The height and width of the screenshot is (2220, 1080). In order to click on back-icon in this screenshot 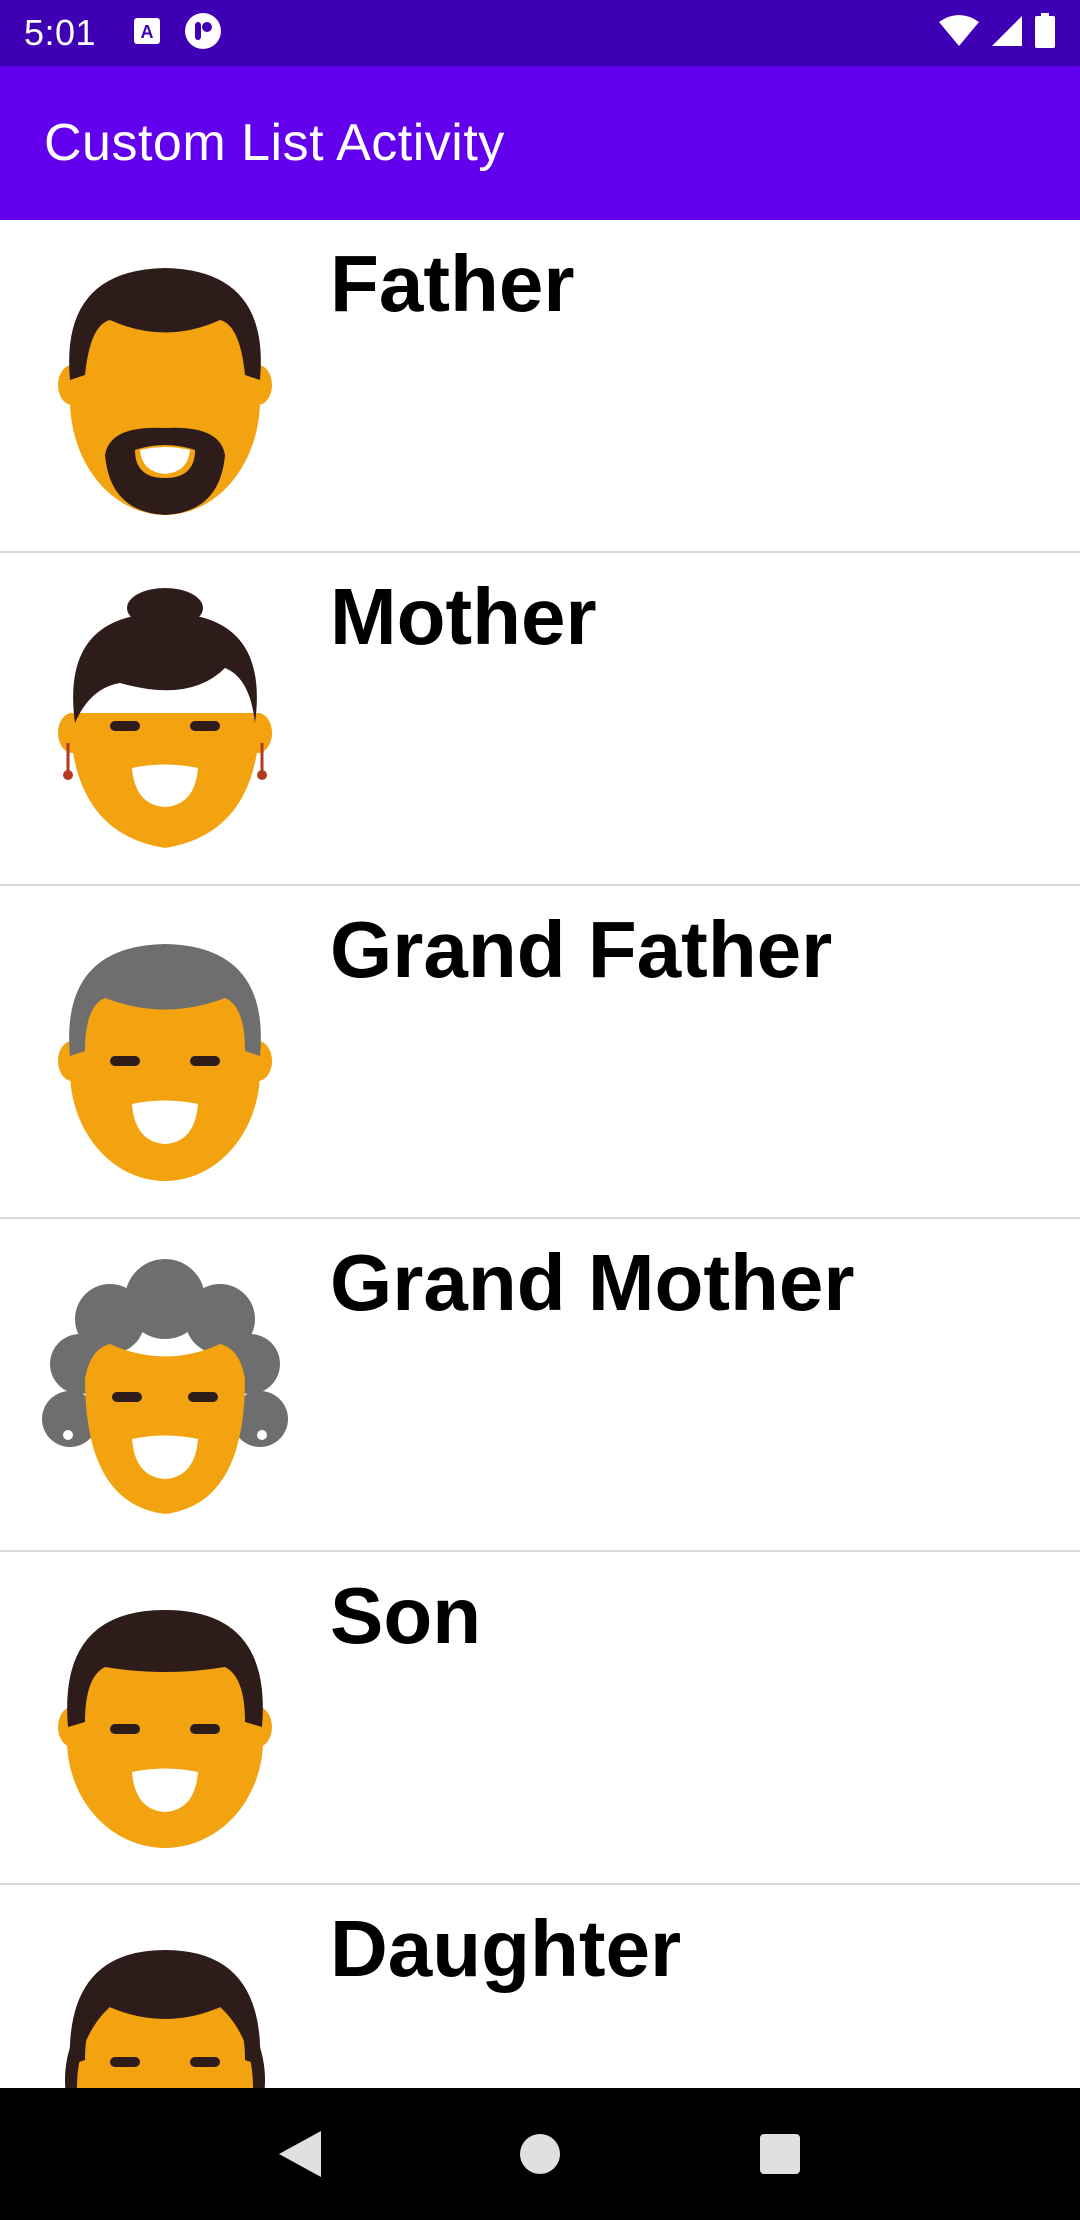, I will do `click(300, 2154)`.